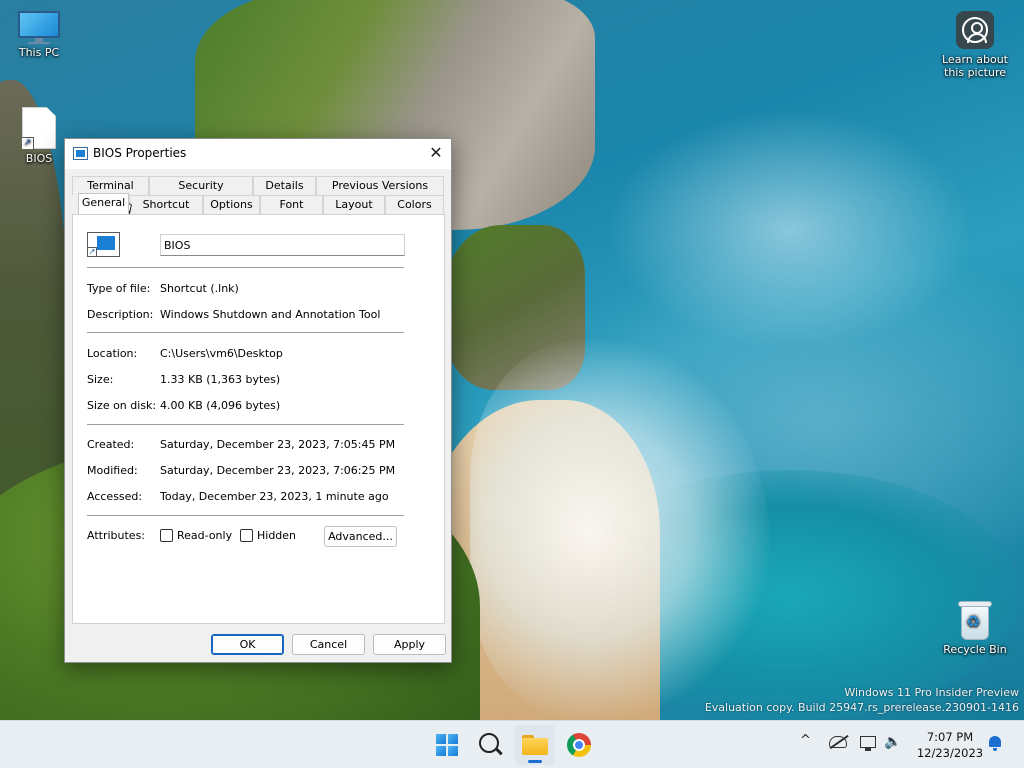 This screenshot has width=1024, height=768. Describe the element at coordinates (39, 27) in the screenshot. I see `monitor-icon` at that location.